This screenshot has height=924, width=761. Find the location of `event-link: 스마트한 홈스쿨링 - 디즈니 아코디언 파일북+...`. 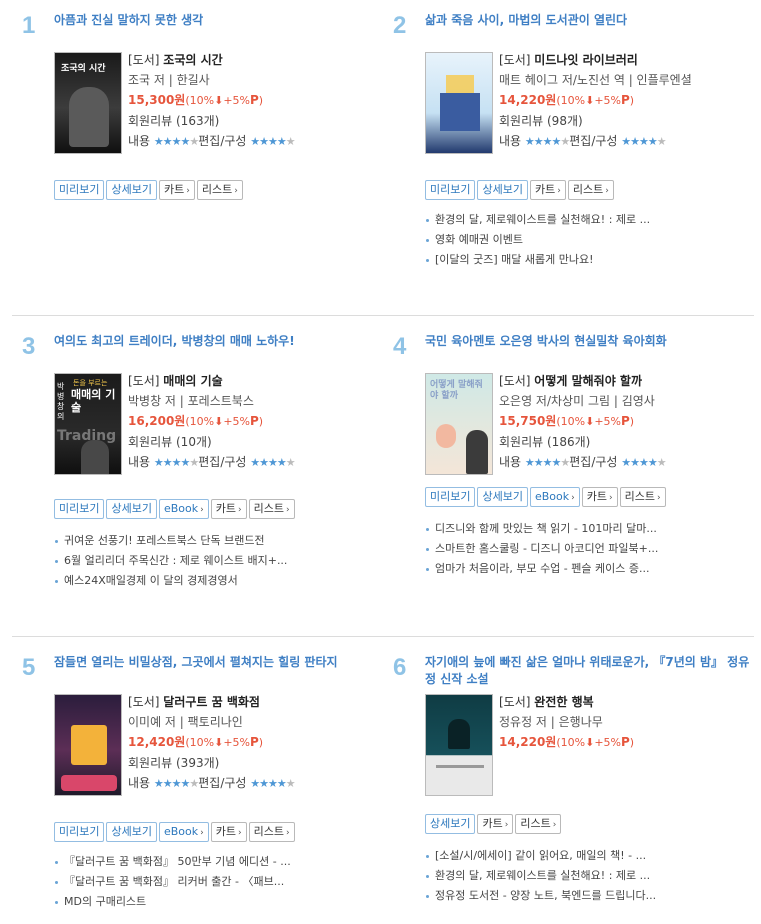

event-link: 스마트한 홈스쿨링 - 디즈니 아코디언 파일북+... is located at coordinates (575, 549).